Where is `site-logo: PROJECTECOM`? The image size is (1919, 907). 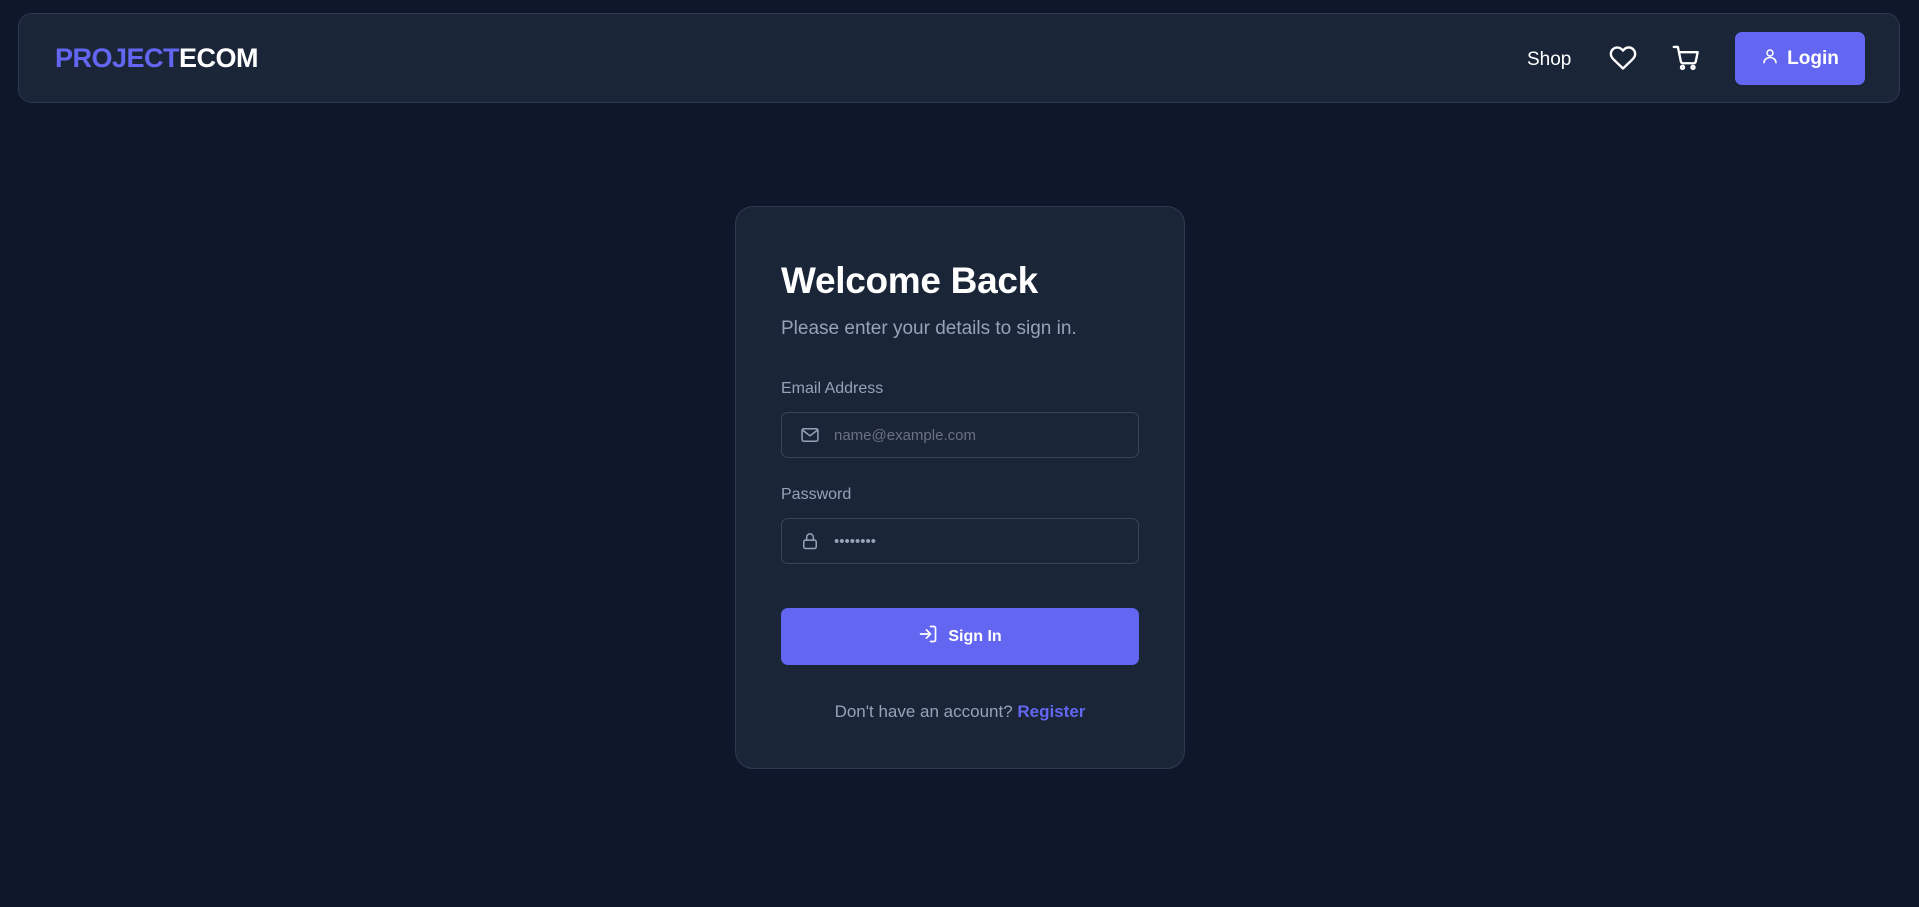
site-logo: PROJECTECOM is located at coordinates (157, 58).